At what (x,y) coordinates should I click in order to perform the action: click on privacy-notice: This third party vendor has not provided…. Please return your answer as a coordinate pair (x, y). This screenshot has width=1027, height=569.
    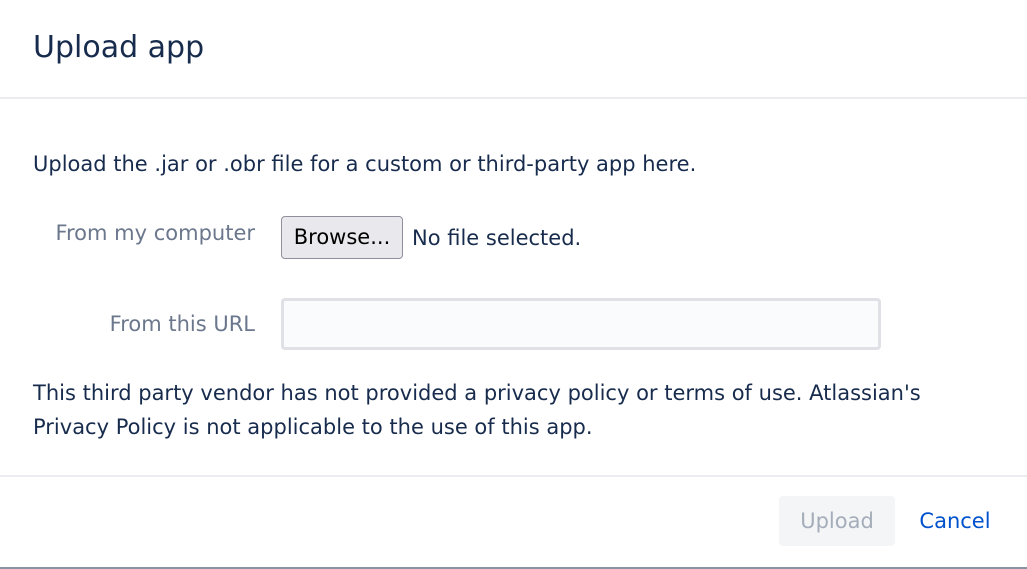
    Looking at the image, I should click on (477, 410).